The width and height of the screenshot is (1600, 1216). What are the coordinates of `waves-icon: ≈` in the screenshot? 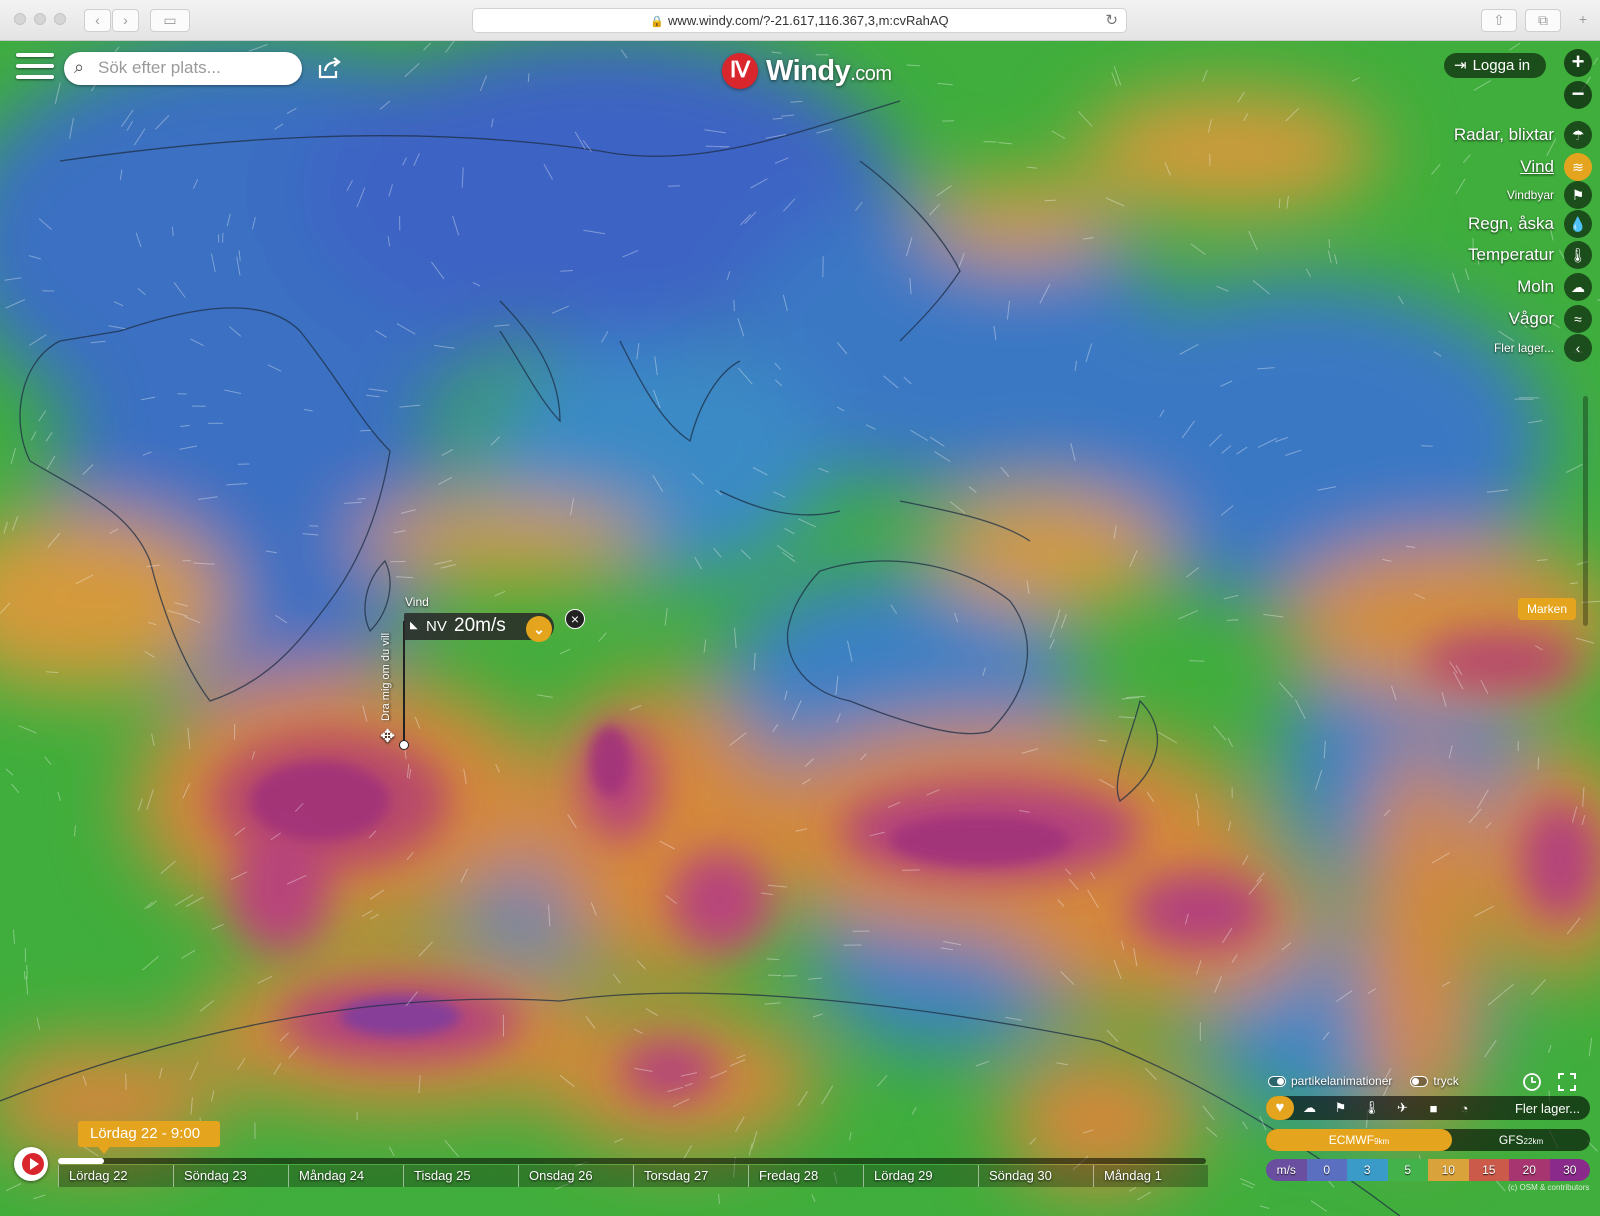 It's located at (1578, 319).